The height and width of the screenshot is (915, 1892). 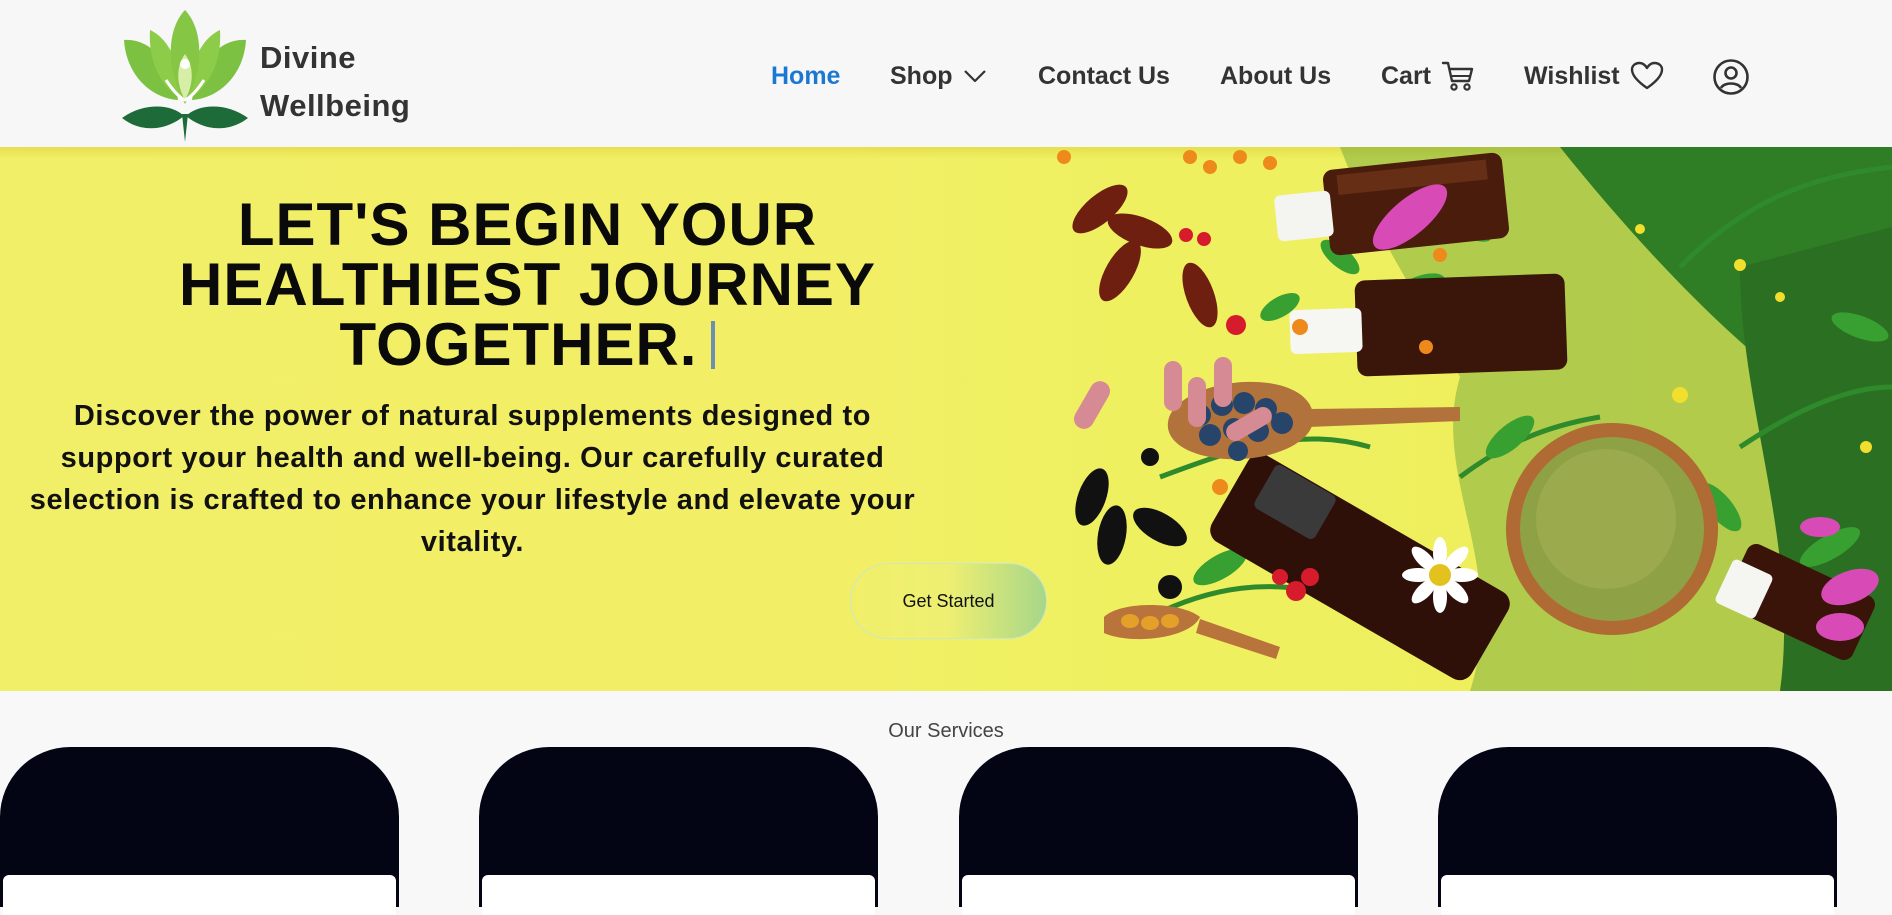 I want to click on nav-about-us: About Us, so click(x=1275, y=76).